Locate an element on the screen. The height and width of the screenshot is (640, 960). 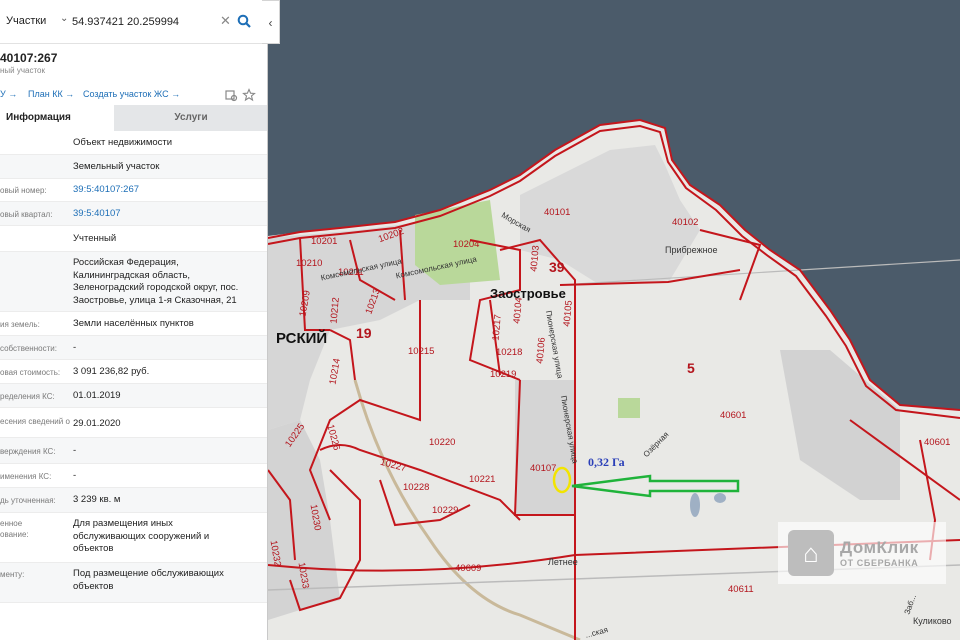
link-create-plot: Создать участок ЖС → is located at coordinates (131, 94).